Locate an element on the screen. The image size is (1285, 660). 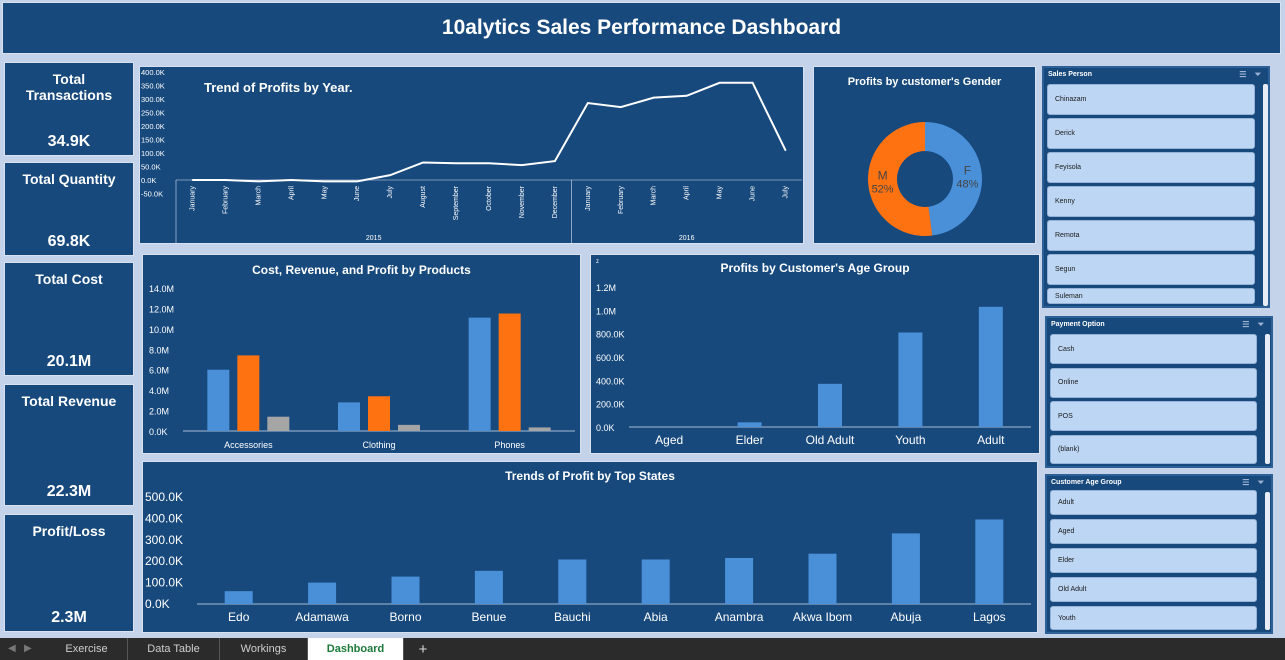
x-tick-label: August is located at coordinates (423, 197).